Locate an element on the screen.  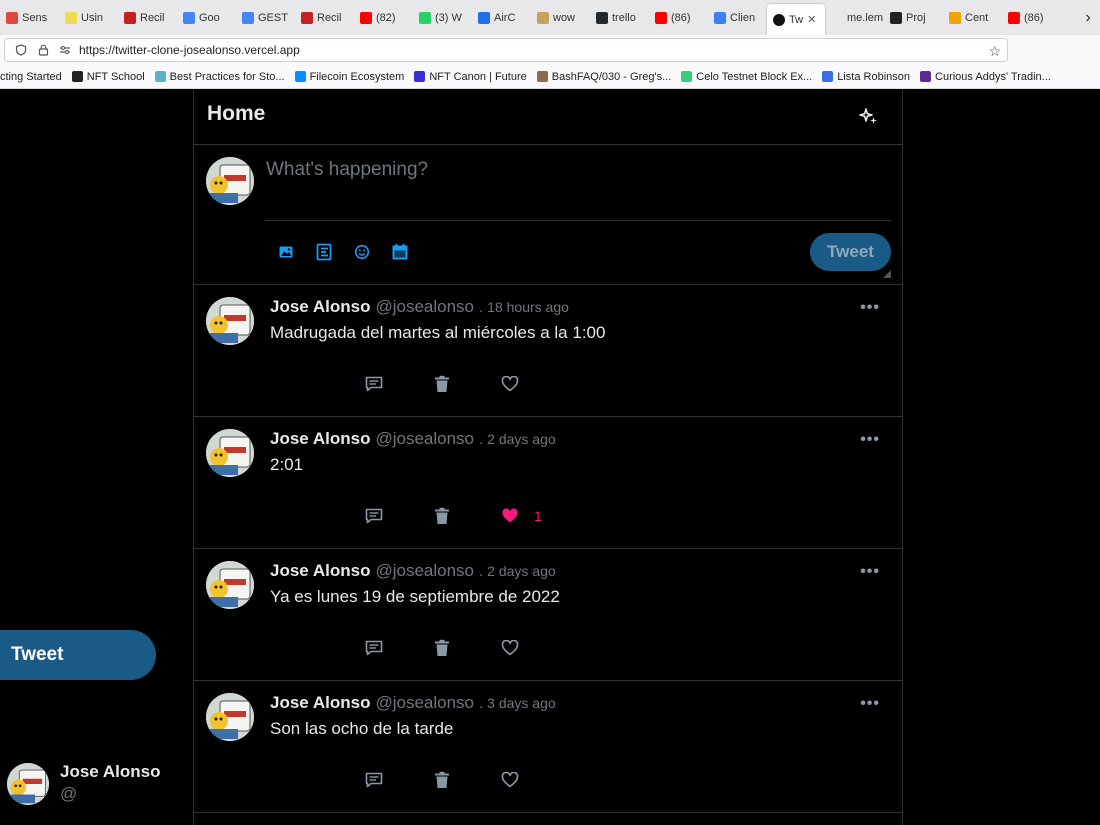
bookmark-item: NFT School is located at coordinates (108, 77).